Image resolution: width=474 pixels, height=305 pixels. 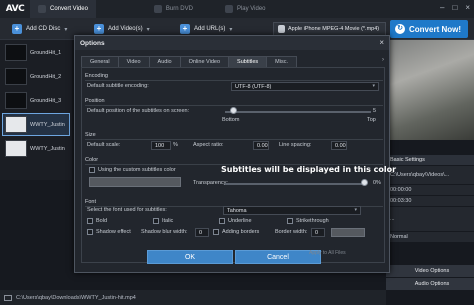 I want to click on minimize-icon: –, so click(x=442, y=7).